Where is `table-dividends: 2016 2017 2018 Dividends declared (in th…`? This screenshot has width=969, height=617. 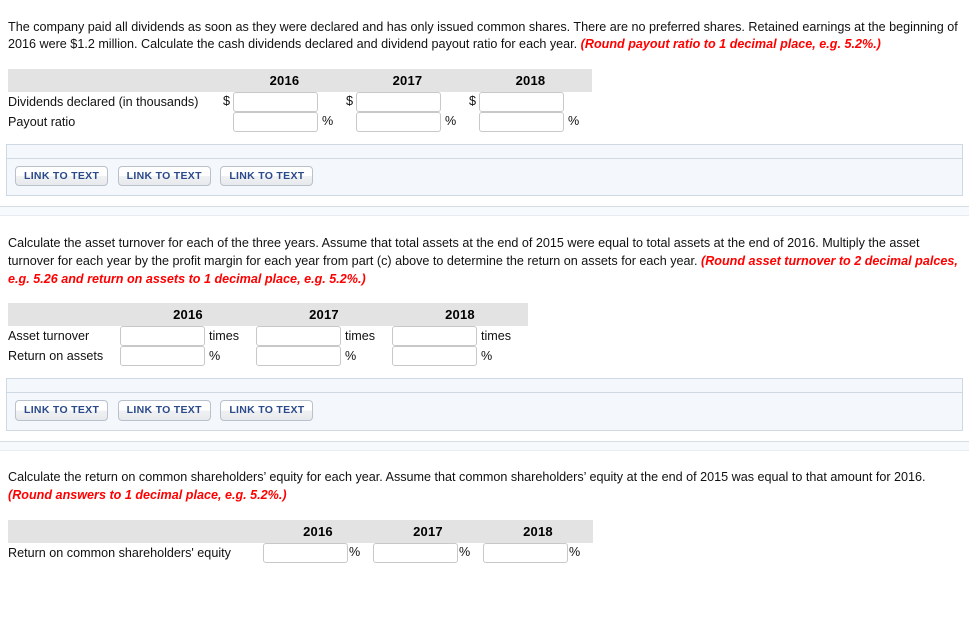
table-dividends: 2016 2017 2018 Dividends declared (in th… is located at coordinates (300, 100).